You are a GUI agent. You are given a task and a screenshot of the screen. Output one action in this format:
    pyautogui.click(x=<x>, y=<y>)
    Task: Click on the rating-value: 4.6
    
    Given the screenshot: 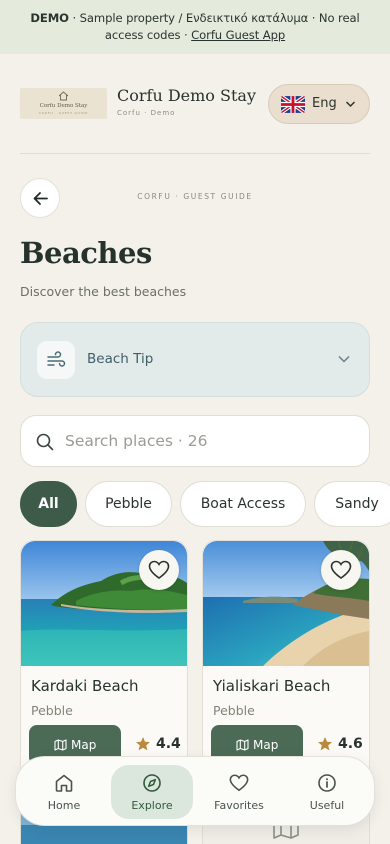 What is the action you would take?
    pyautogui.click(x=350, y=744)
    